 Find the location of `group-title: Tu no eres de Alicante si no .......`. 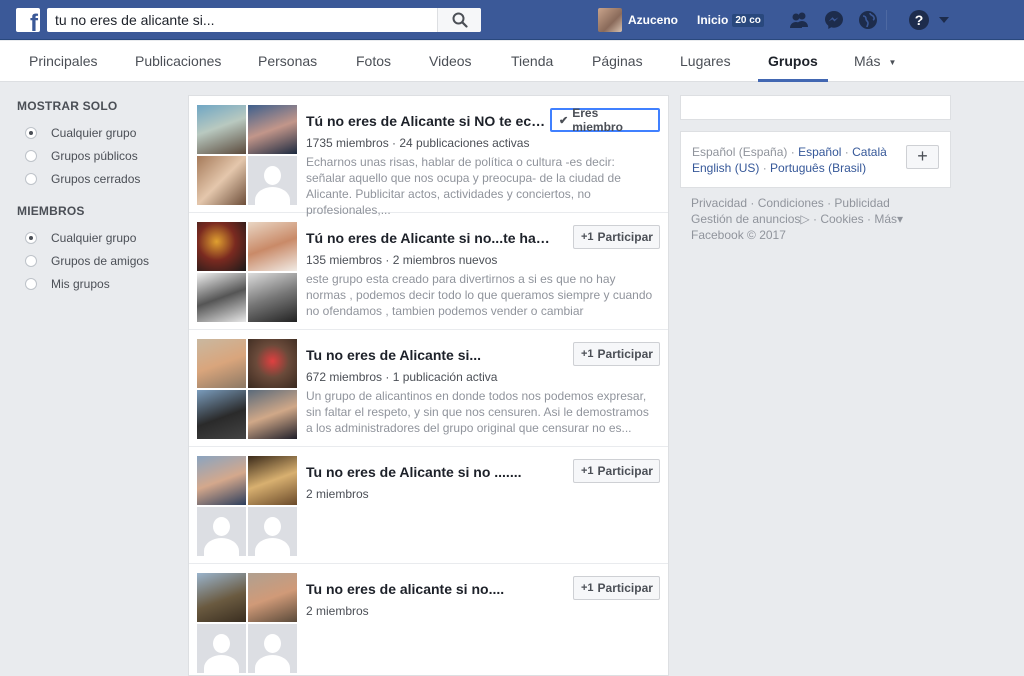

group-title: Tu no eres de Alicante si no ....... is located at coordinates (428, 472).